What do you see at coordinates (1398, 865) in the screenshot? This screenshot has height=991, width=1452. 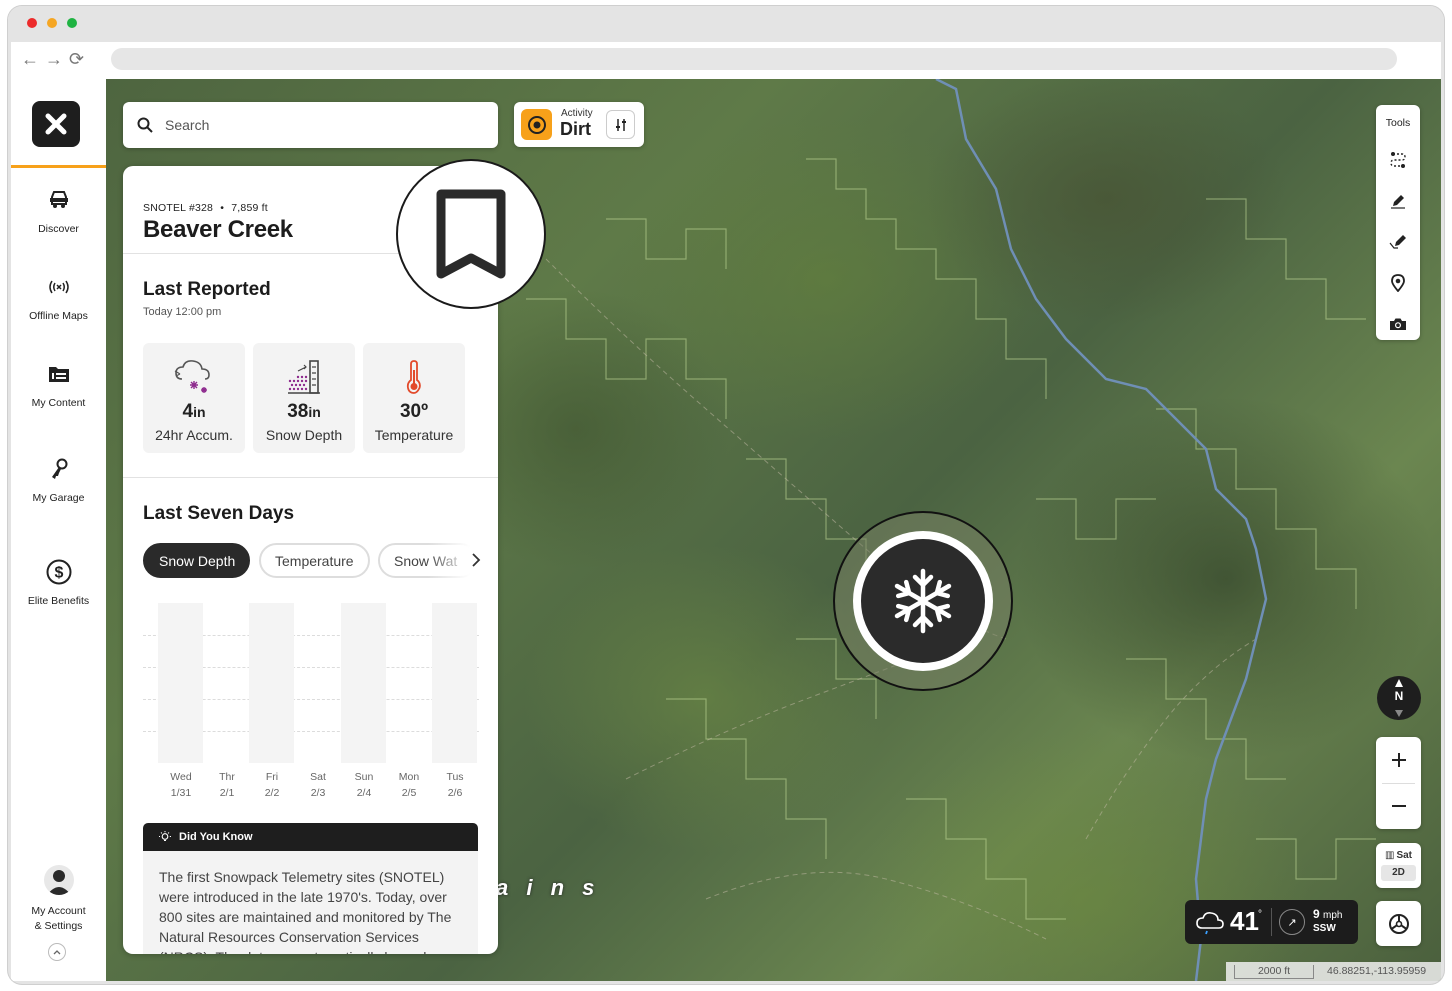 I see `map-layer-button: ▥ Sat 2D` at bounding box center [1398, 865].